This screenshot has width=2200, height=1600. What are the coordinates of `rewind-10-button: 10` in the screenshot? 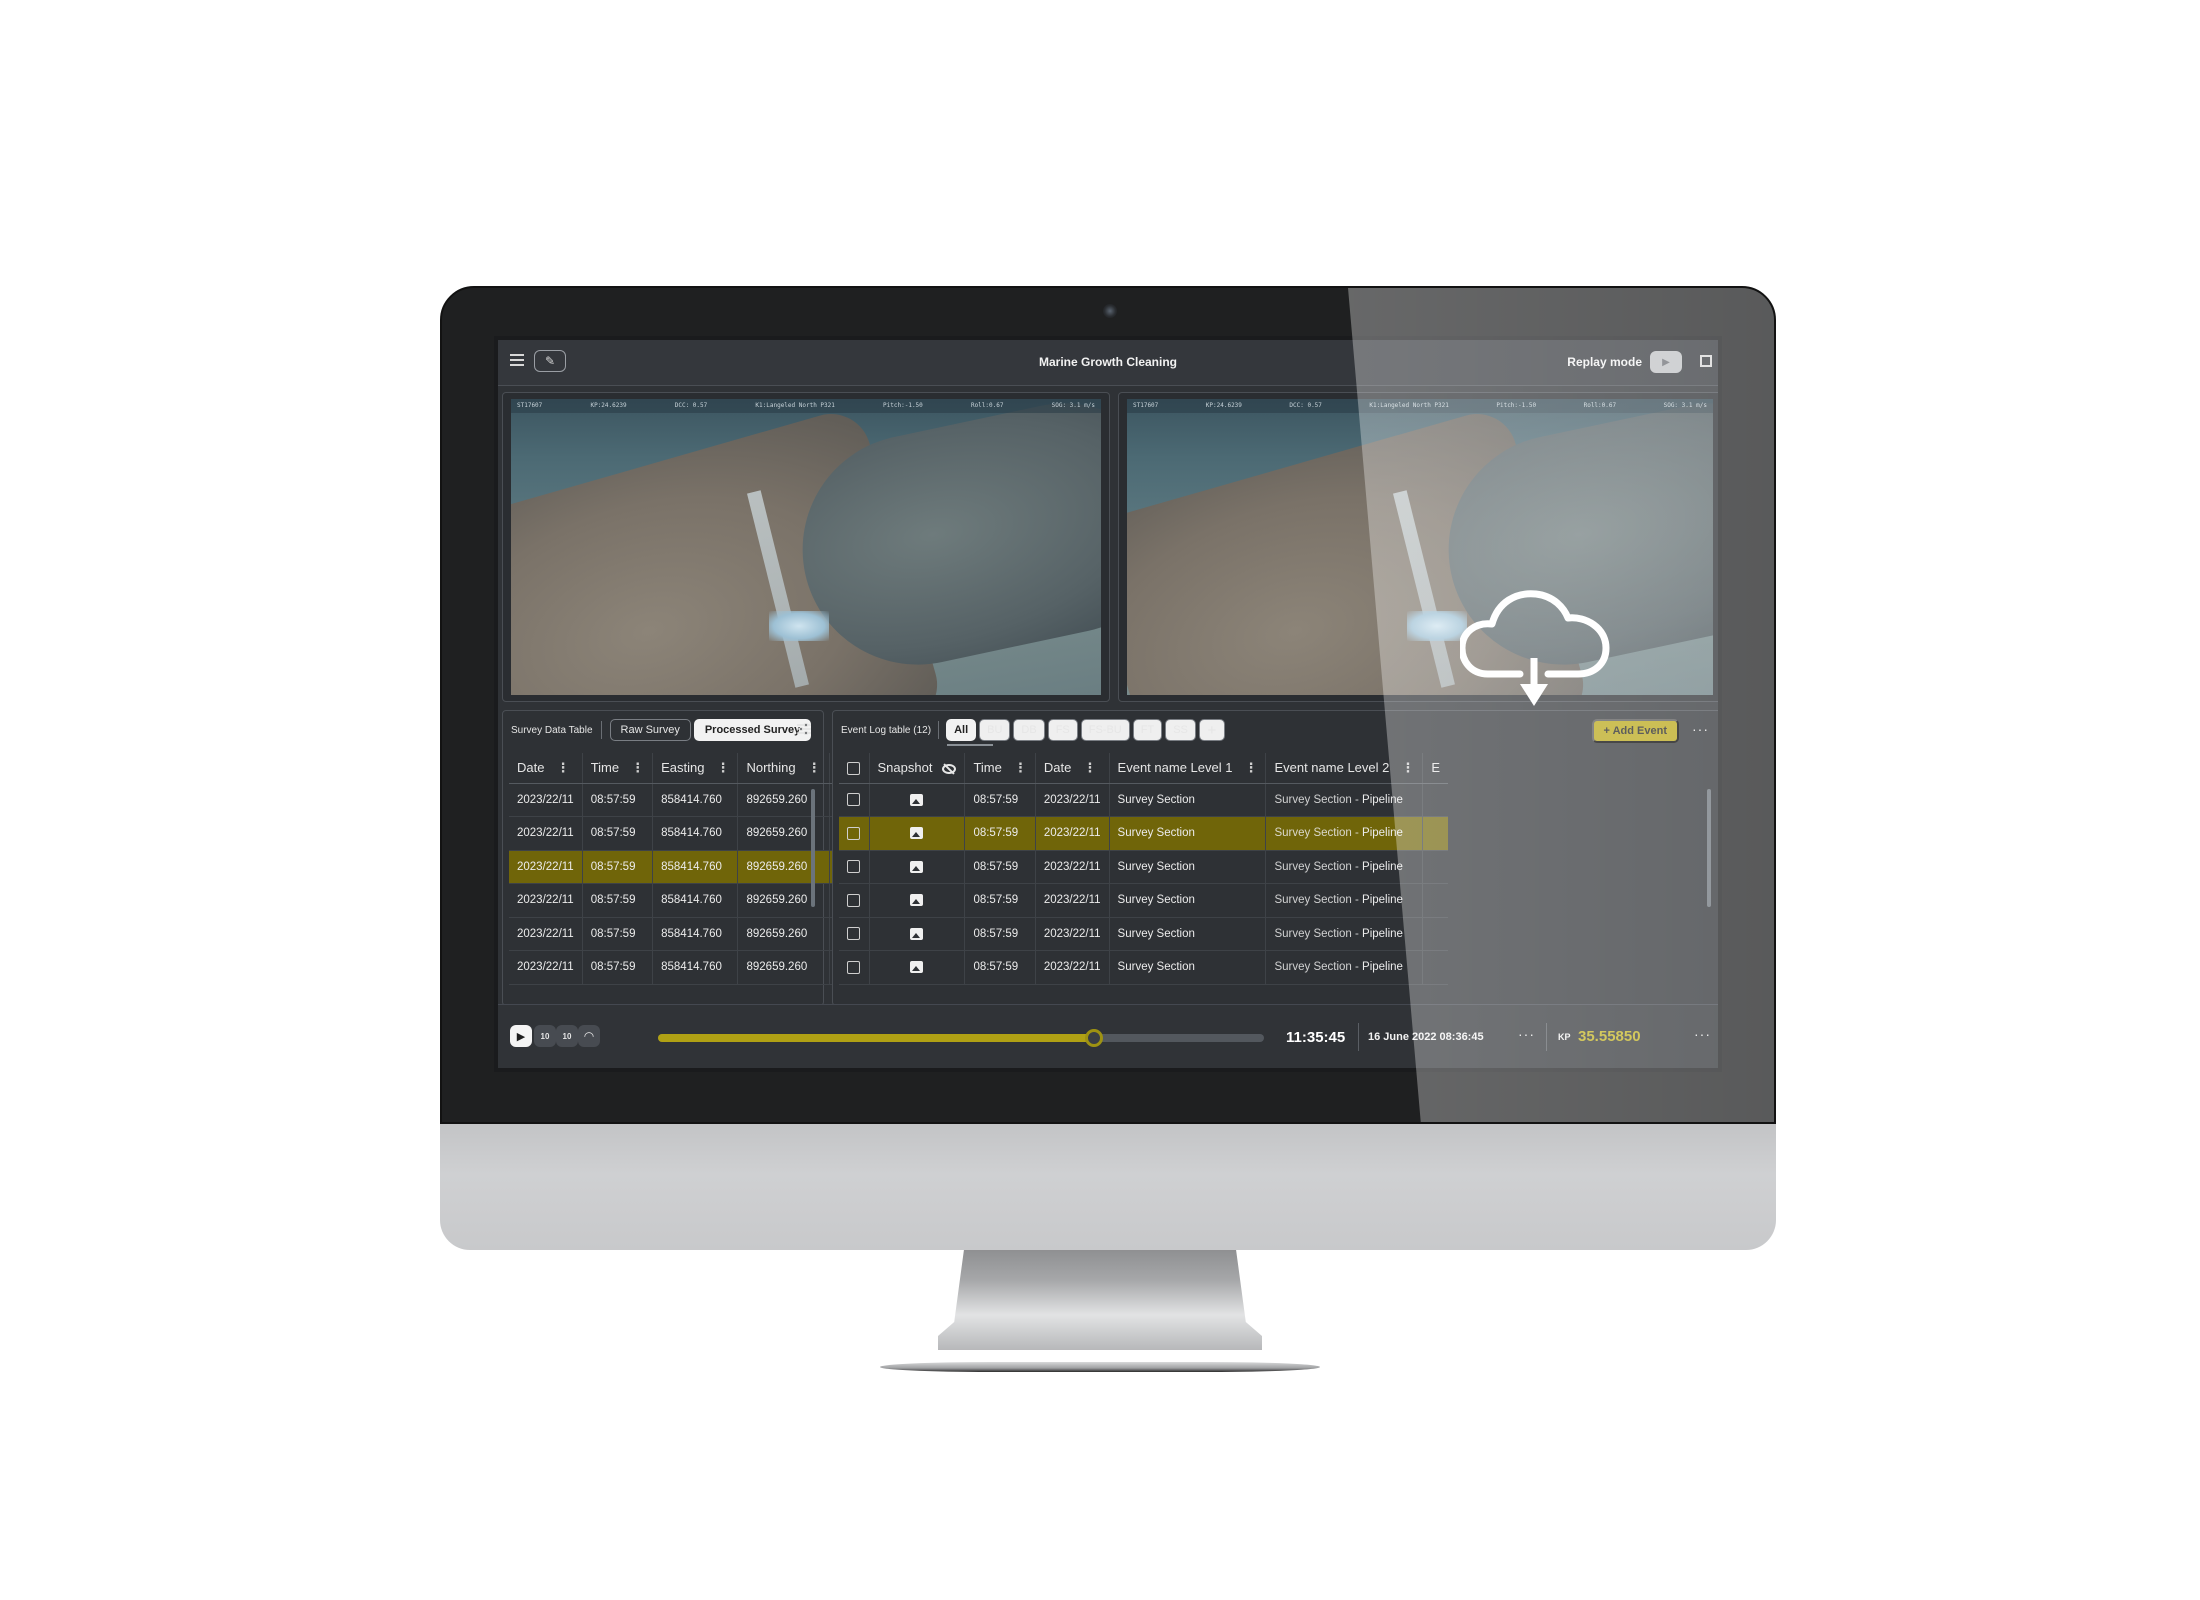 It's located at (545, 1036).